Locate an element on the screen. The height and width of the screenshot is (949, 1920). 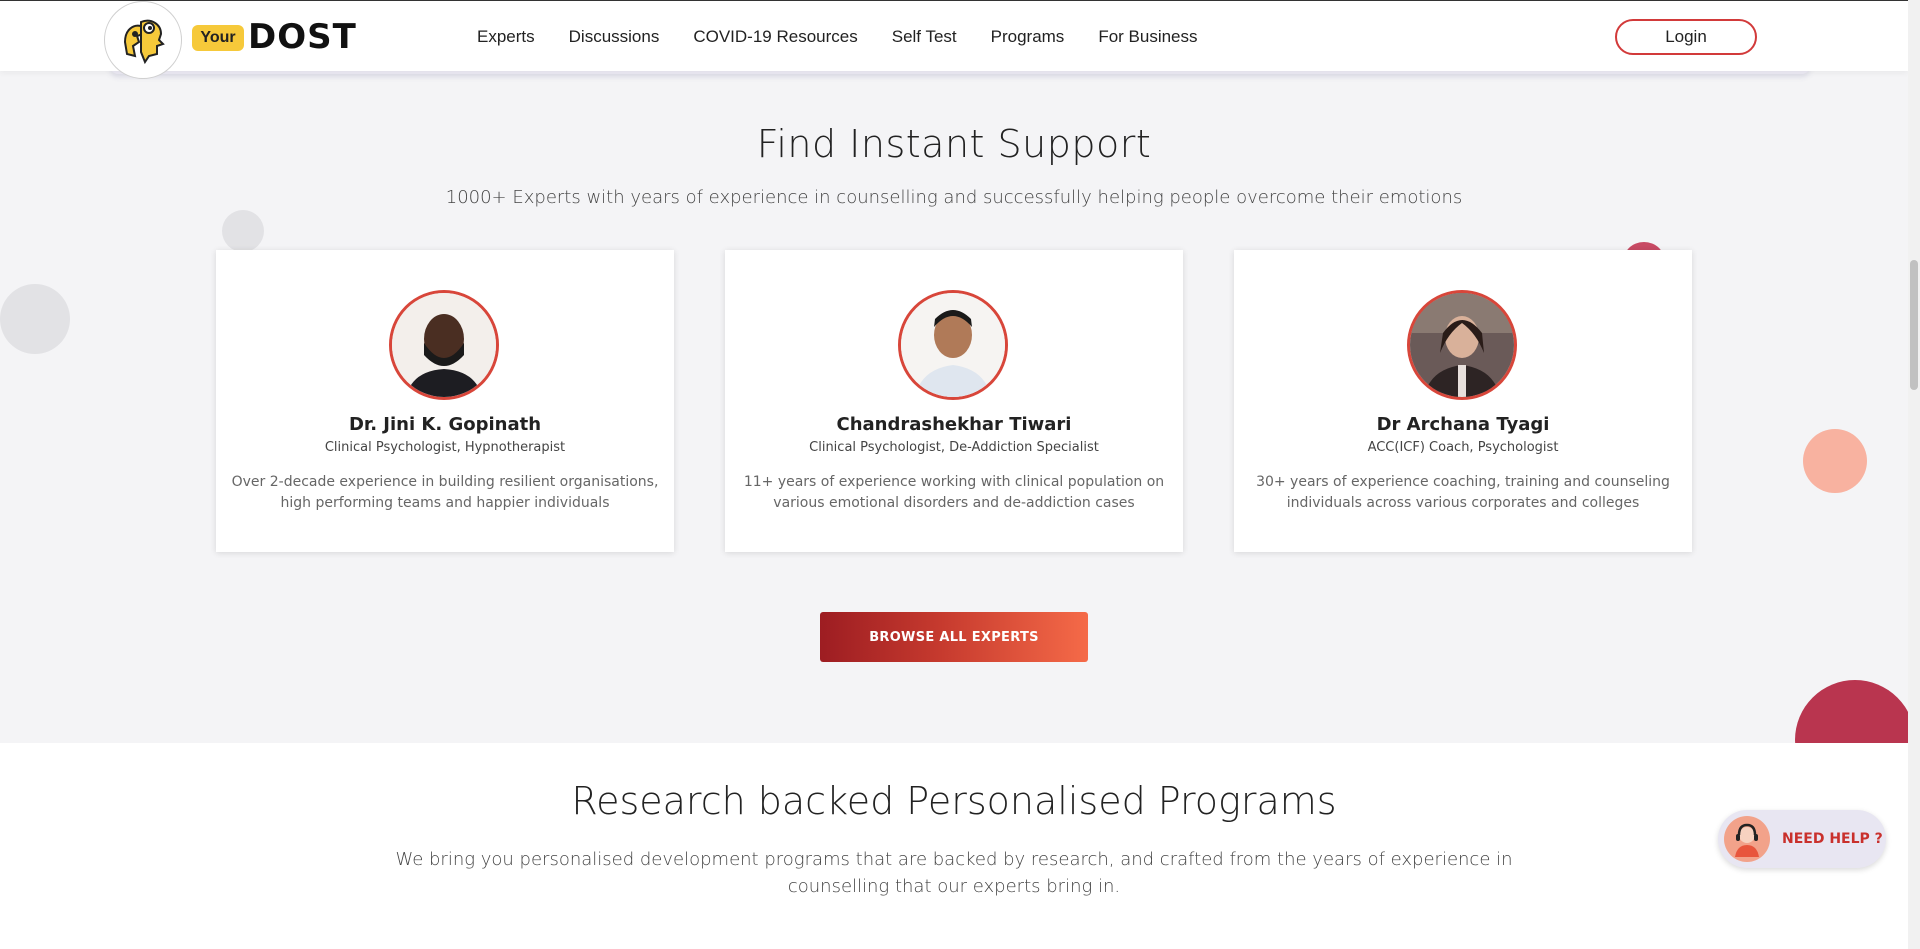
need-help-button: NEED HELP ? is located at coordinates (1802, 839).